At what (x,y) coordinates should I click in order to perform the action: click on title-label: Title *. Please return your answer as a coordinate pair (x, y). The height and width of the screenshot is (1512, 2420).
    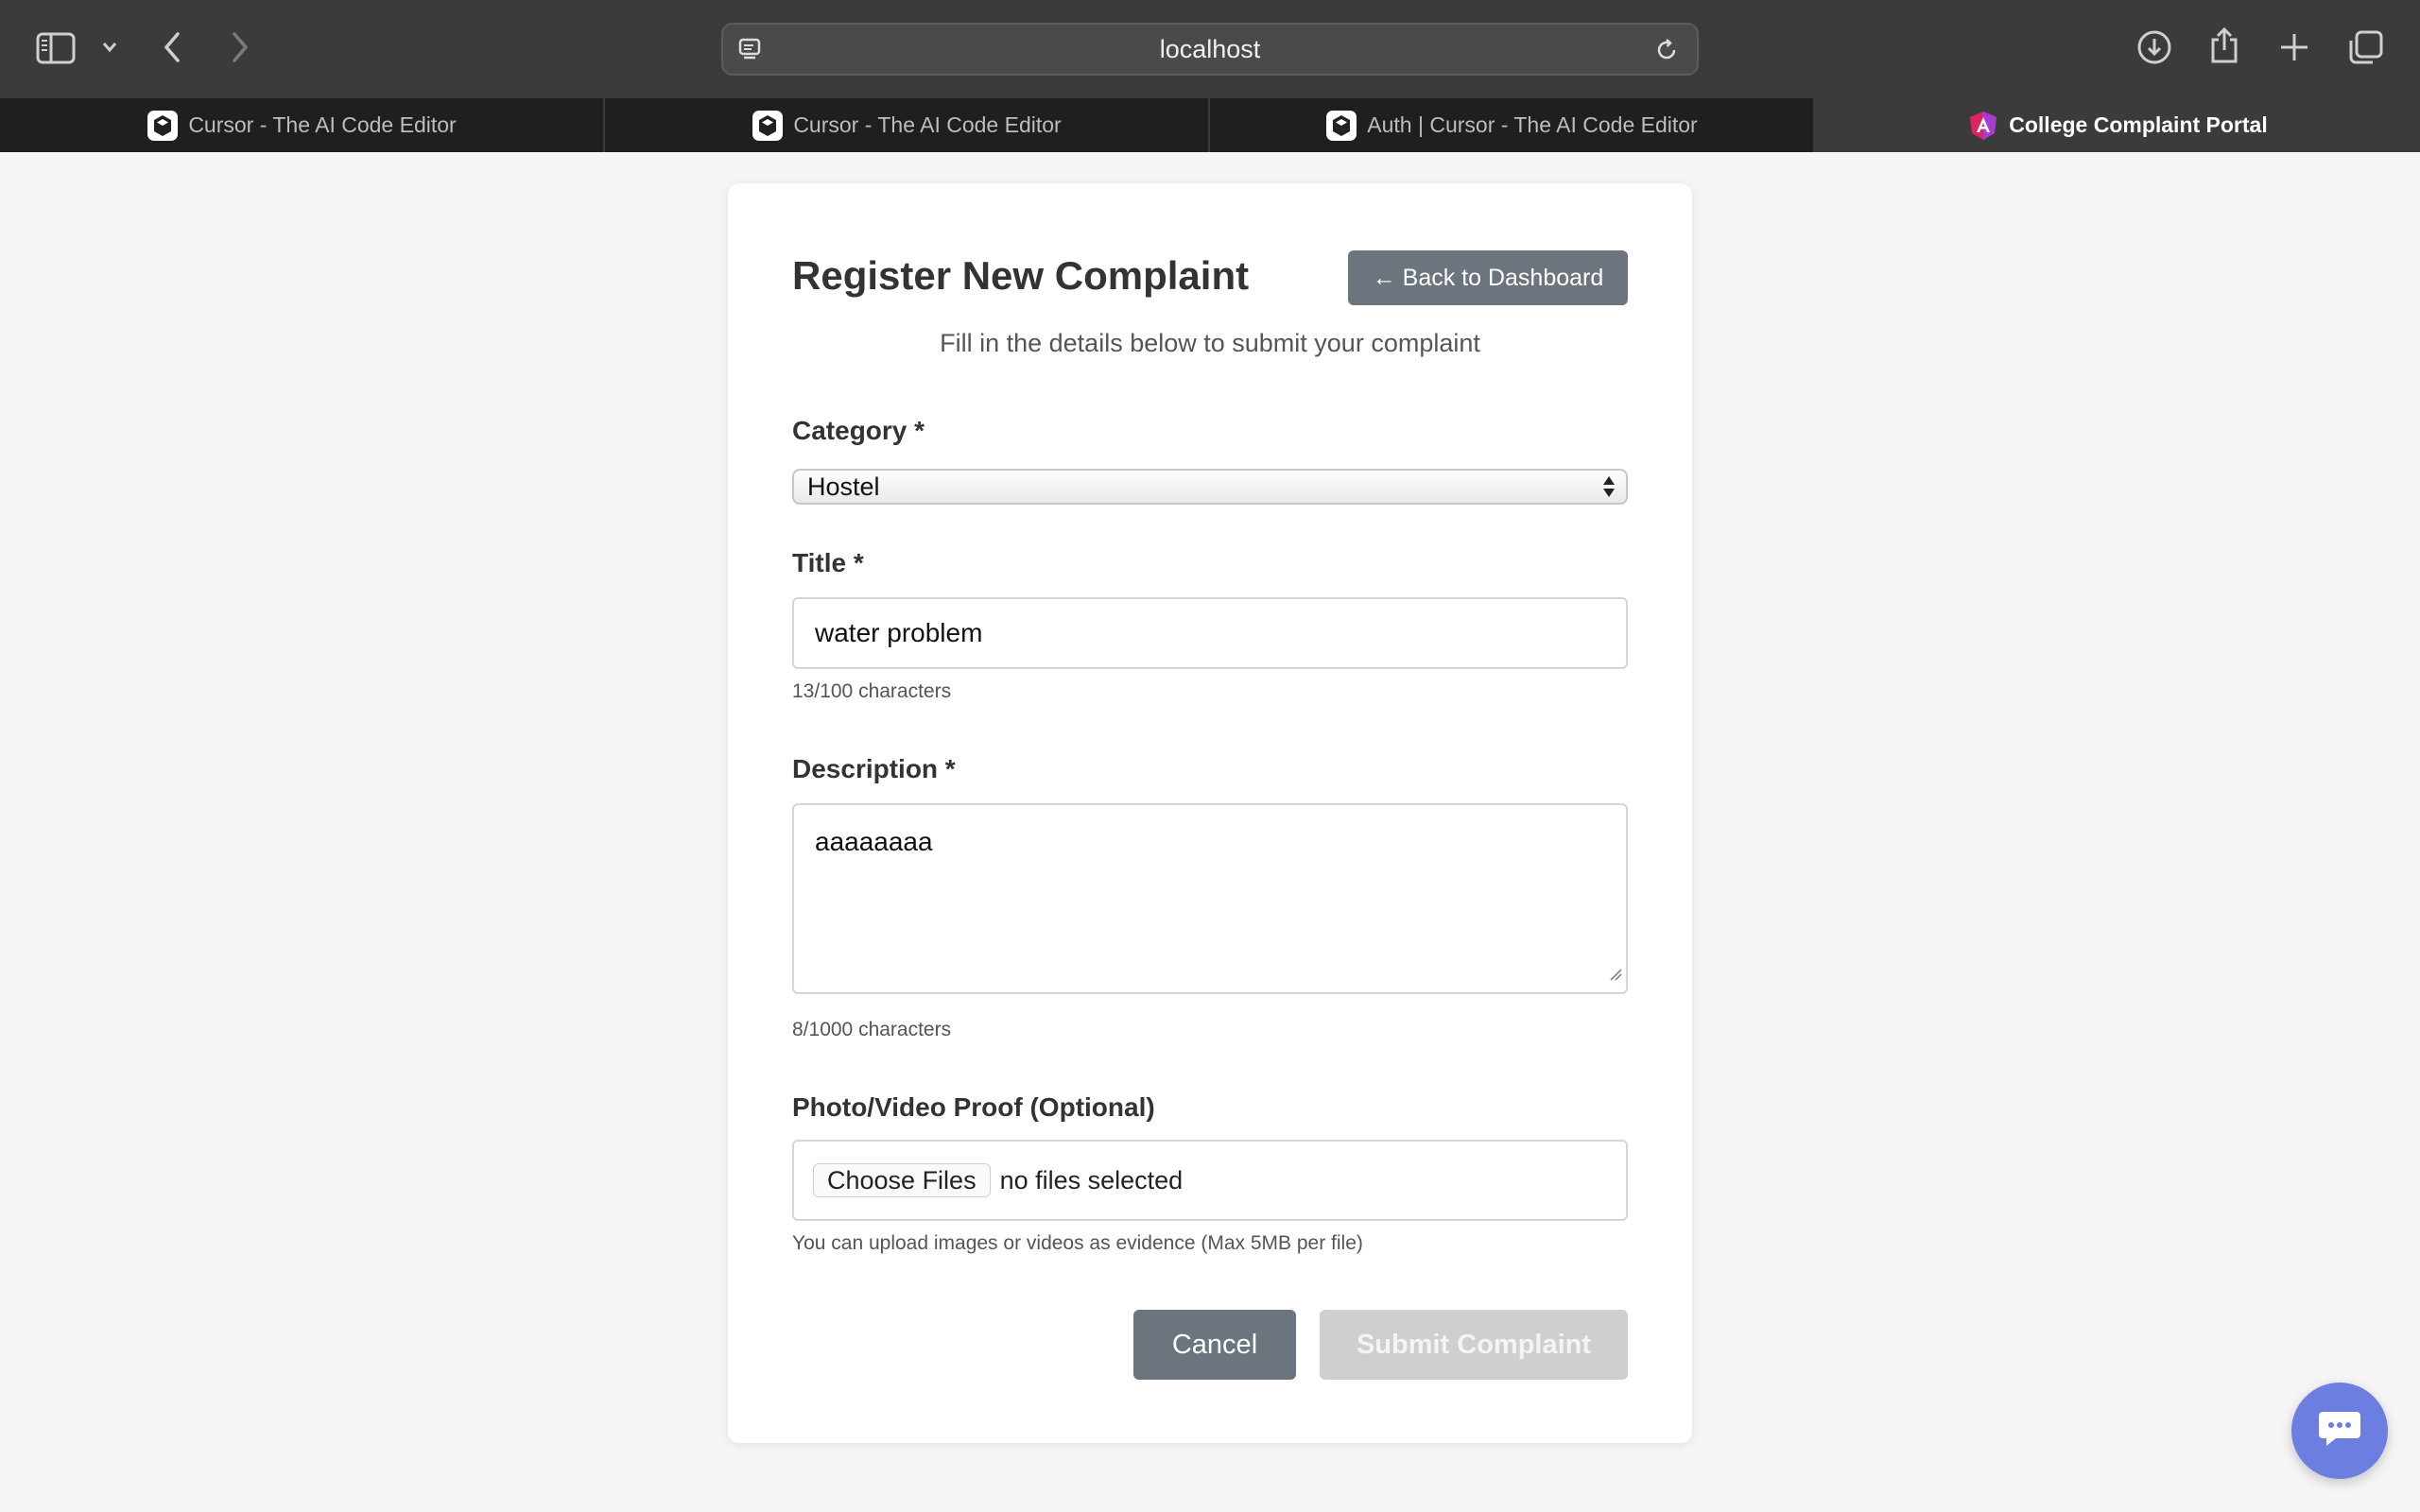
    Looking at the image, I should click on (828, 562).